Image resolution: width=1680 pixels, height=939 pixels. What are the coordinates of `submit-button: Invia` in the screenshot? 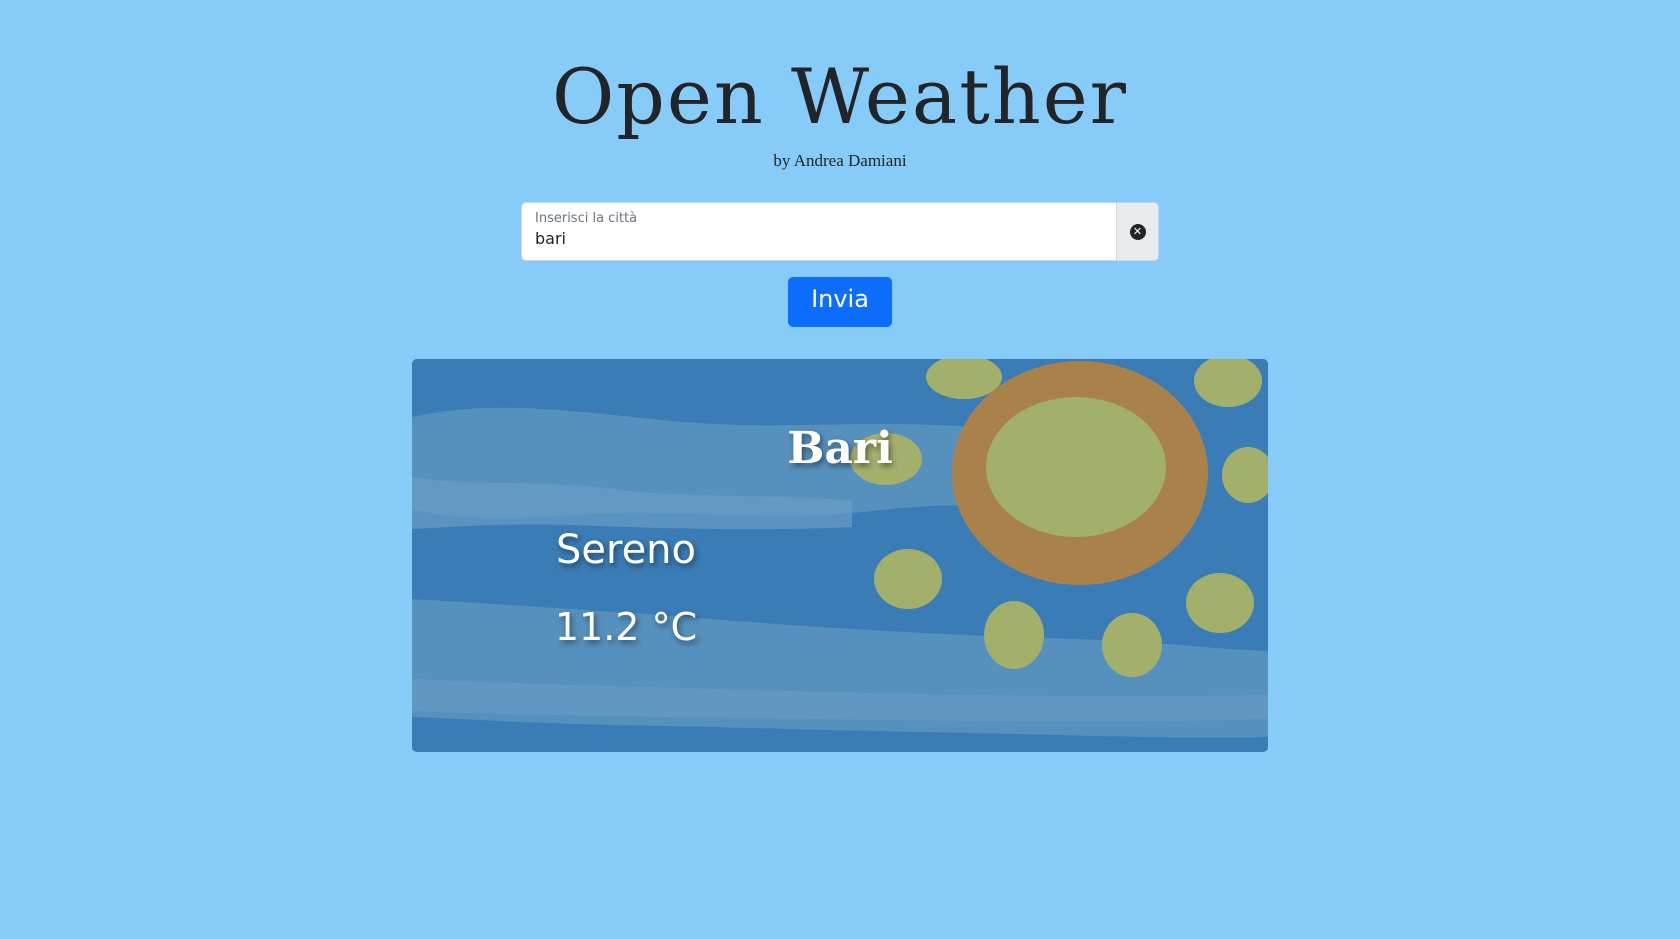 It's located at (840, 302).